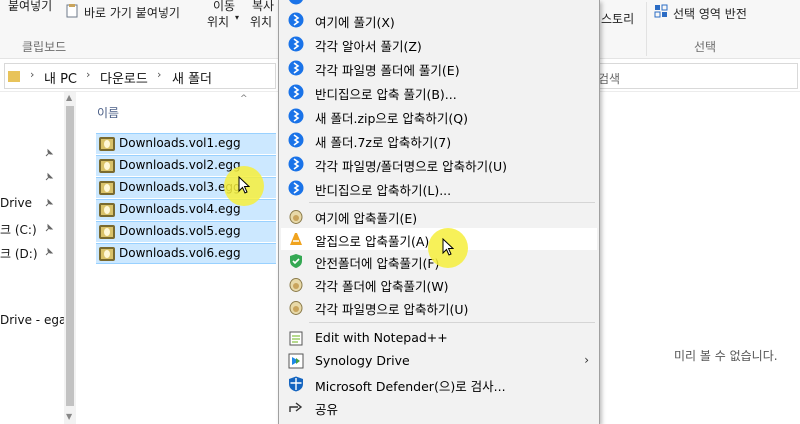  I want to click on chevron-right-icon: ›, so click(586, 360).